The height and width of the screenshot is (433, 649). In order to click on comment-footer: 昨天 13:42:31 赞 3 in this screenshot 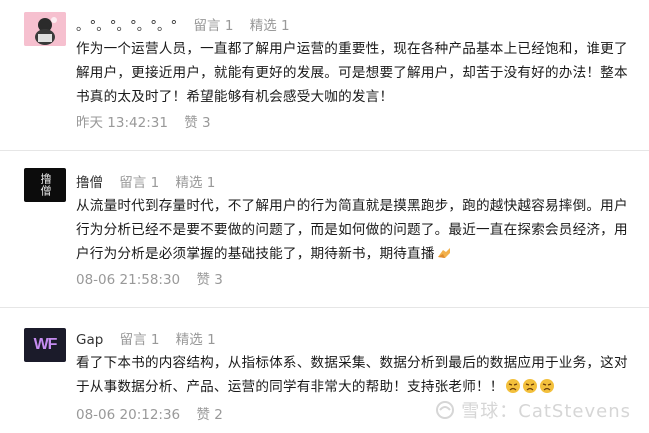, I will do `click(143, 121)`.